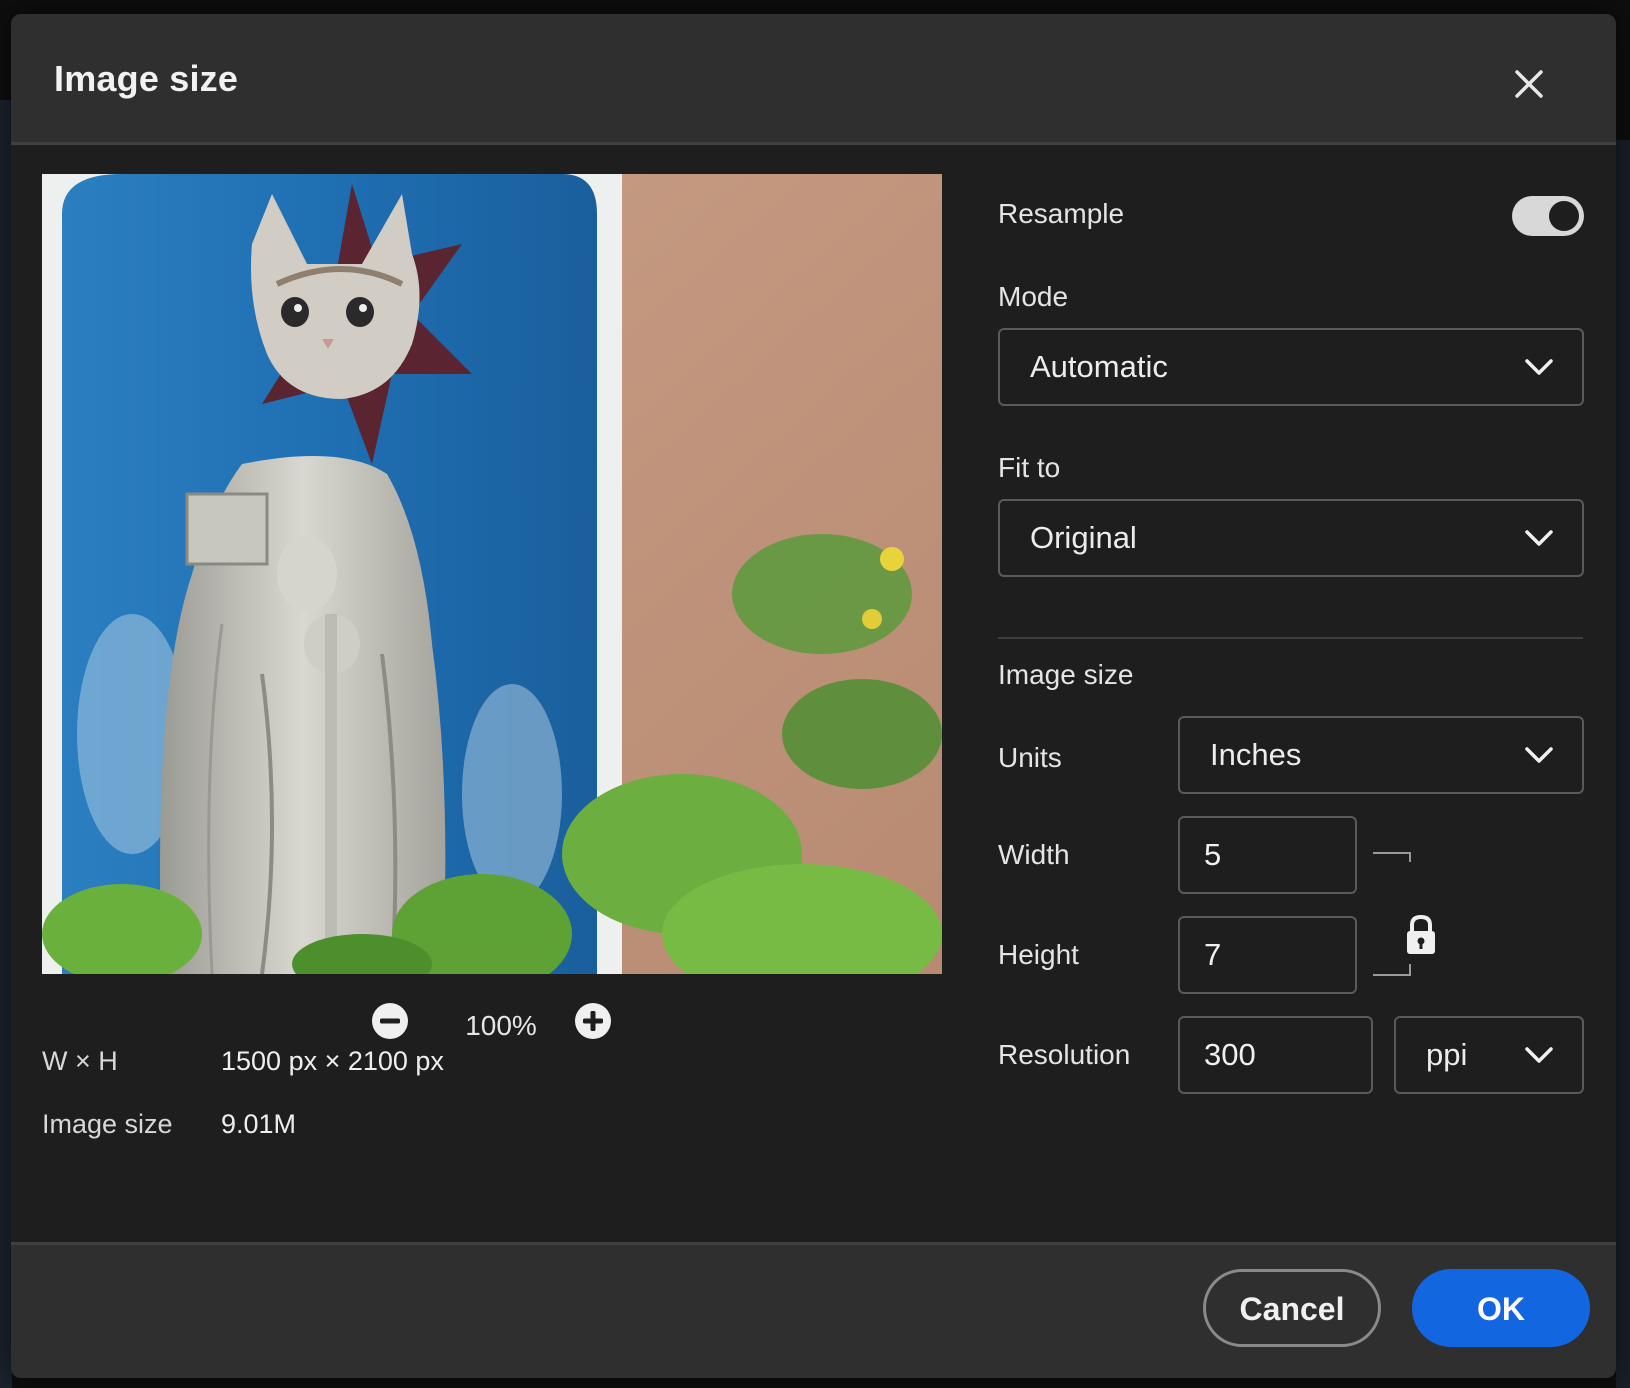 The image size is (1630, 1388). I want to click on dialog-header: Image size, so click(813, 79).